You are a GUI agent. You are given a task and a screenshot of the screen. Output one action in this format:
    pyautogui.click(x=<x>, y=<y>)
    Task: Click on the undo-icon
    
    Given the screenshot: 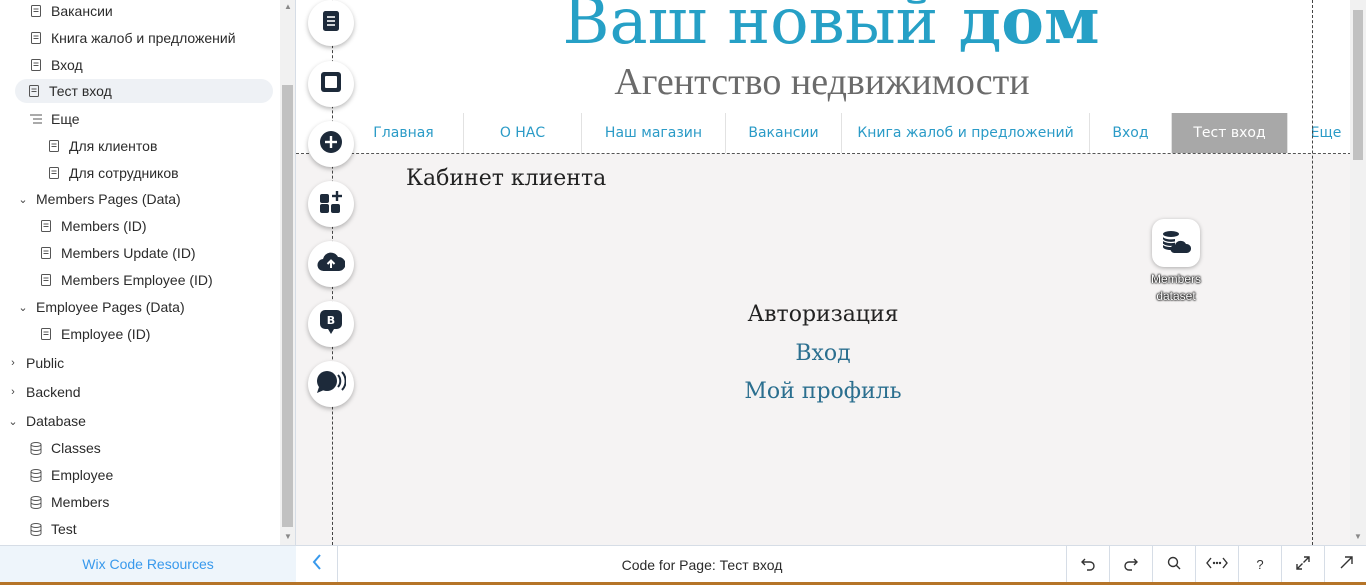 What is the action you would take?
    pyautogui.click(x=1088, y=564)
    